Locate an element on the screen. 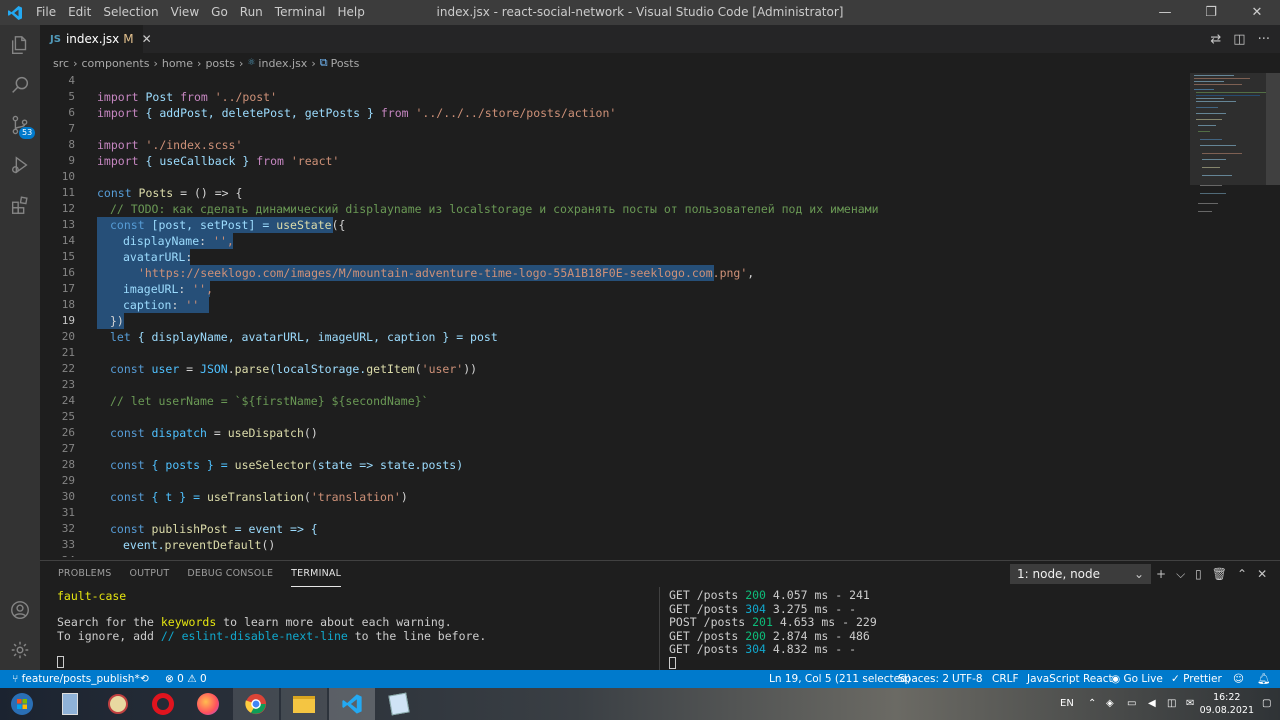 The image size is (1280, 720). calculator-icon is located at coordinates (70, 704).